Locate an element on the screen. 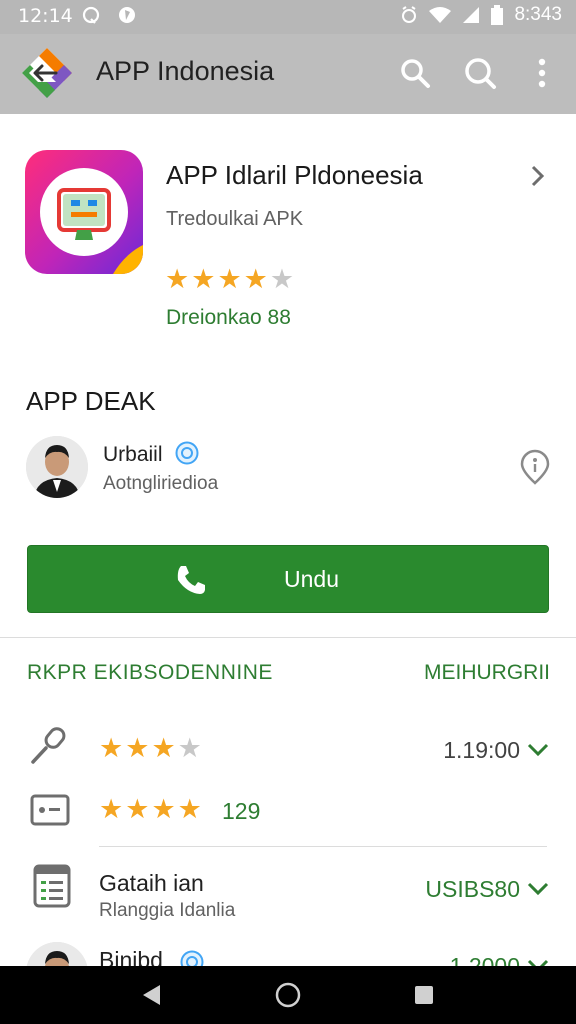  page-title: APP Indonesia is located at coordinates (185, 71).